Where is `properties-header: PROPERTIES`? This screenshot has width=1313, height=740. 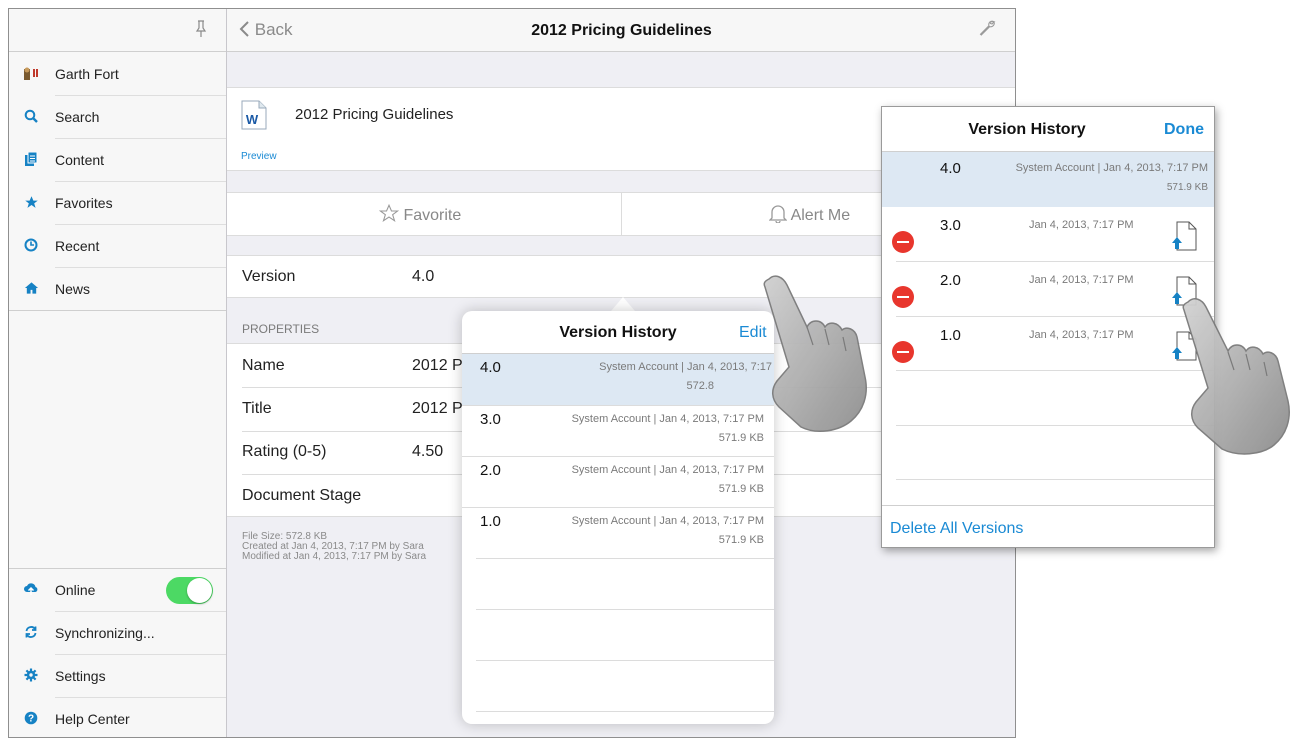
properties-header: PROPERTIES is located at coordinates (281, 329).